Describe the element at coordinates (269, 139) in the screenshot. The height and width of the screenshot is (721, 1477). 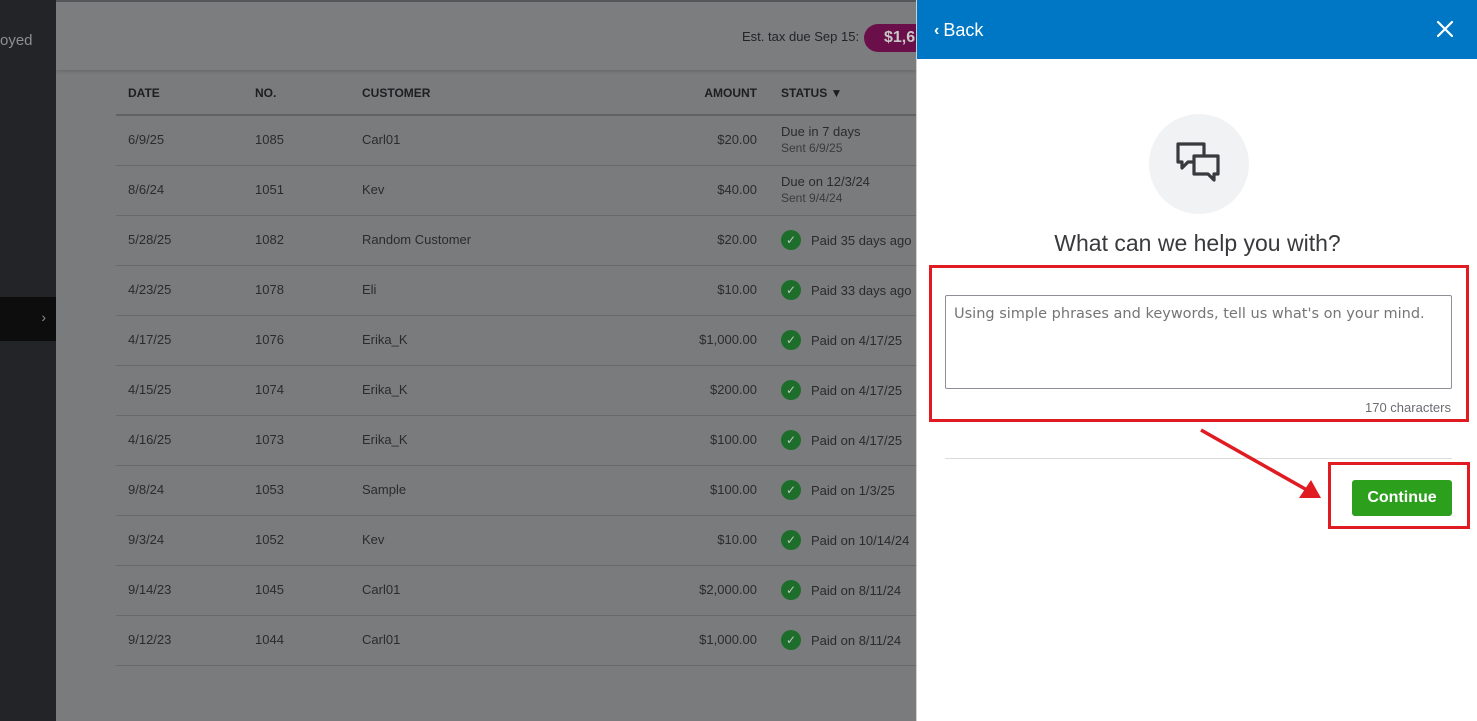
I see `row-number: 1085` at that location.